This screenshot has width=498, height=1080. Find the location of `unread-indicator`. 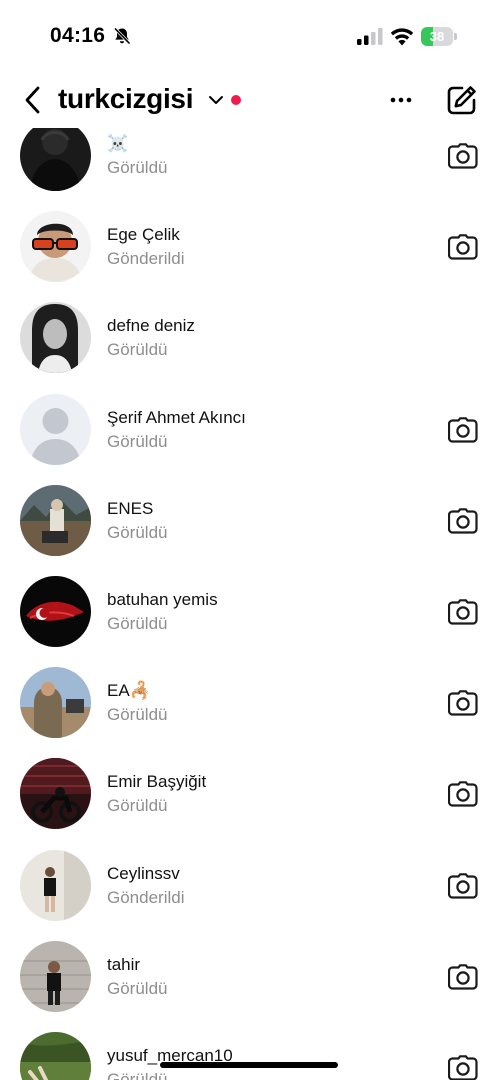

unread-indicator is located at coordinates (236, 100).